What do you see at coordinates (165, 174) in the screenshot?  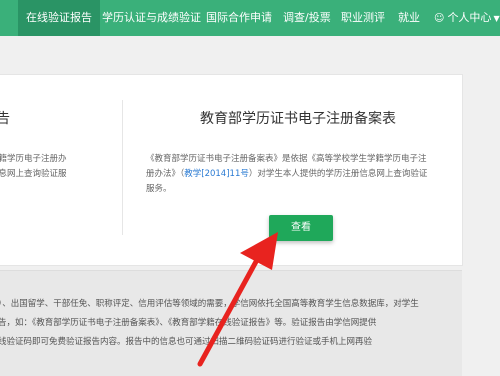 I see `card-desc-text: 册办法》（` at bounding box center [165, 174].